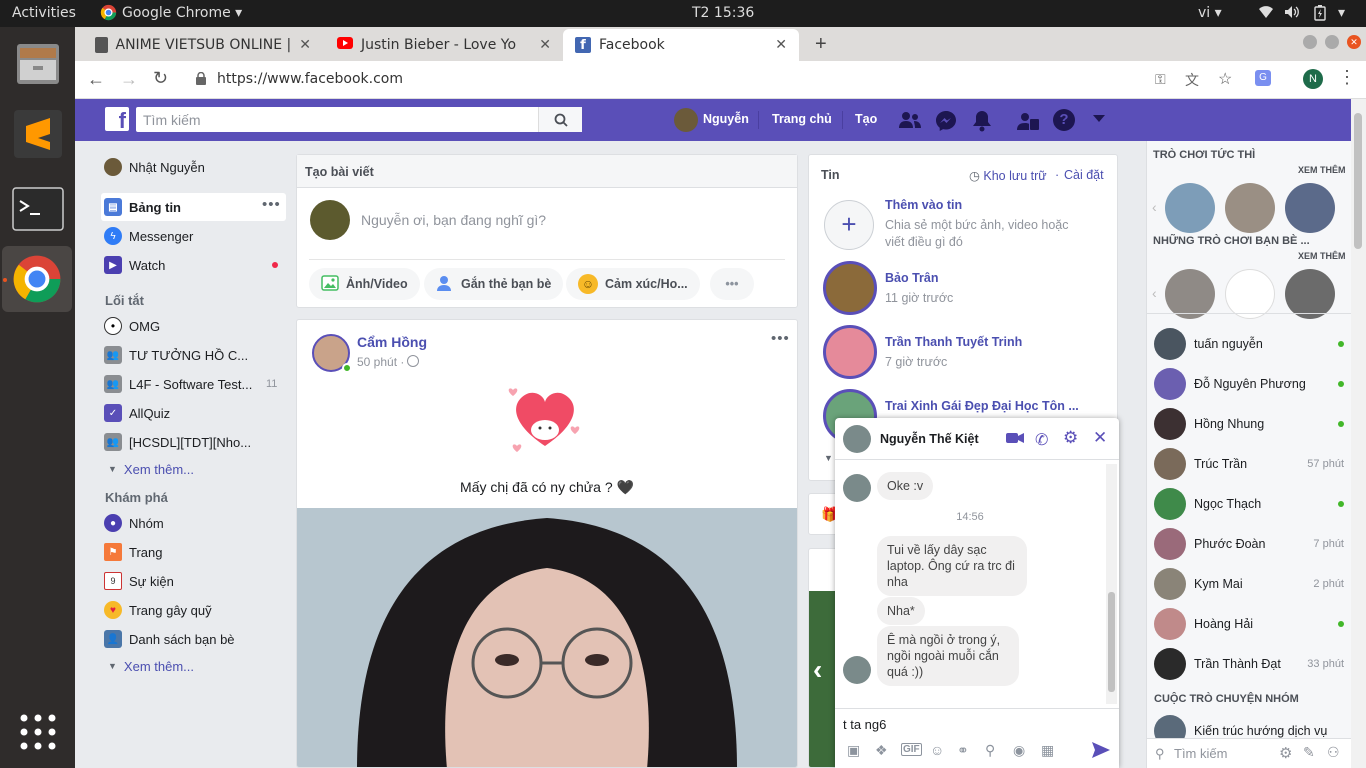 Image resolution: width=1366 pixels, height=768 pixels. Describe the element at coordinates (1249, 424) in the screenshot. I see `contact-item: Hồng Nhung` at that location.